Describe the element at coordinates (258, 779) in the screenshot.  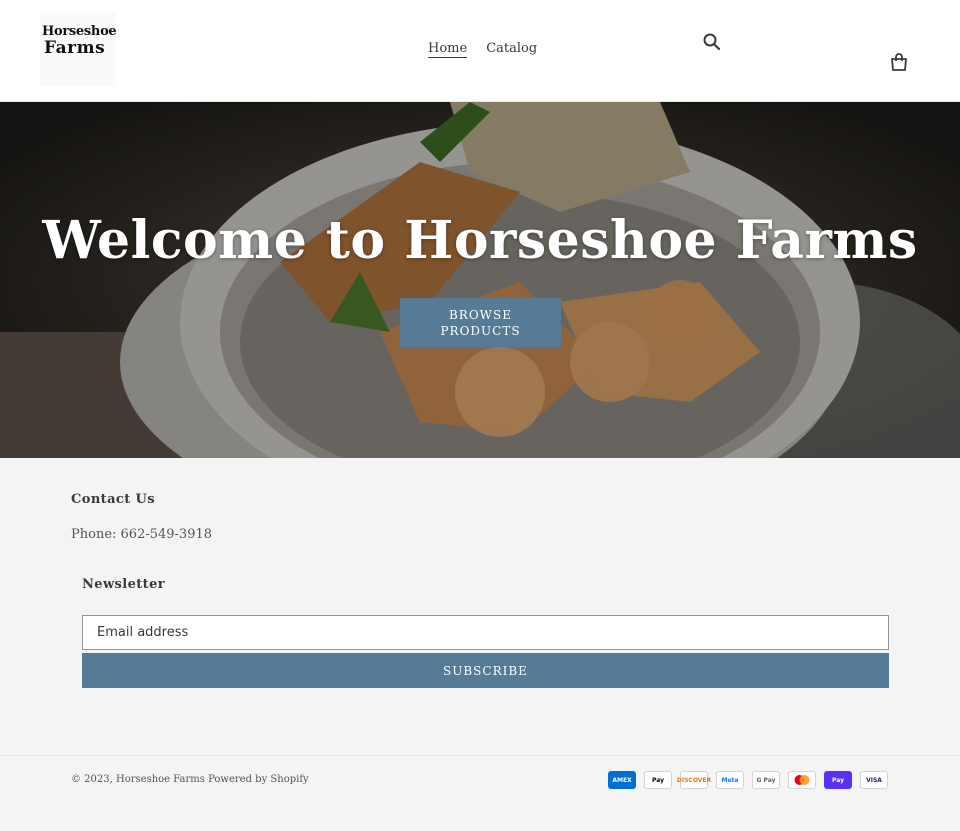
I see `powered-by-link: Powered by Shopify` at that location.